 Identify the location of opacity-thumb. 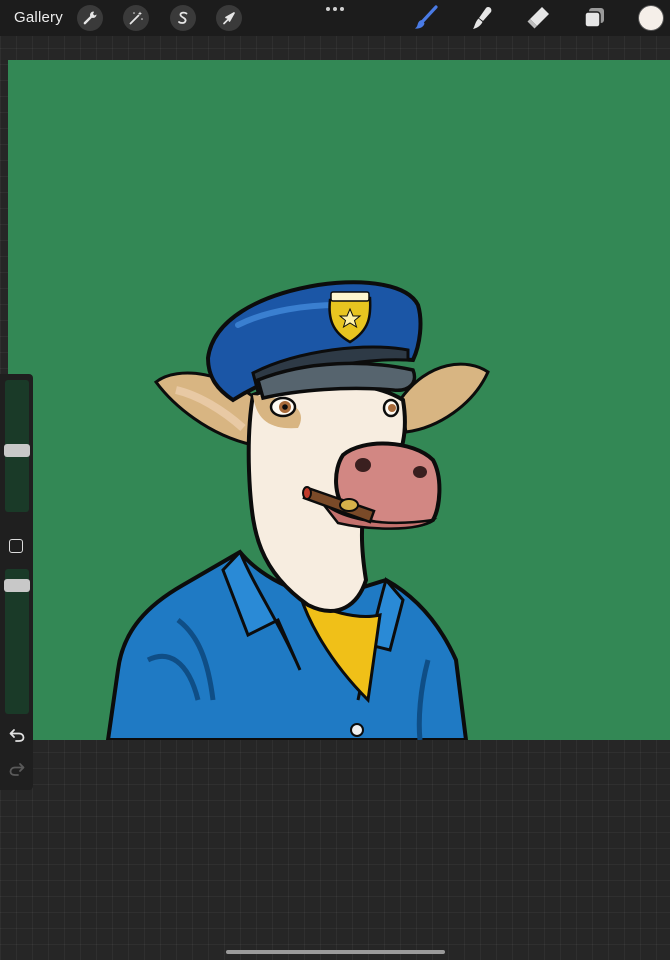
(17, 585).